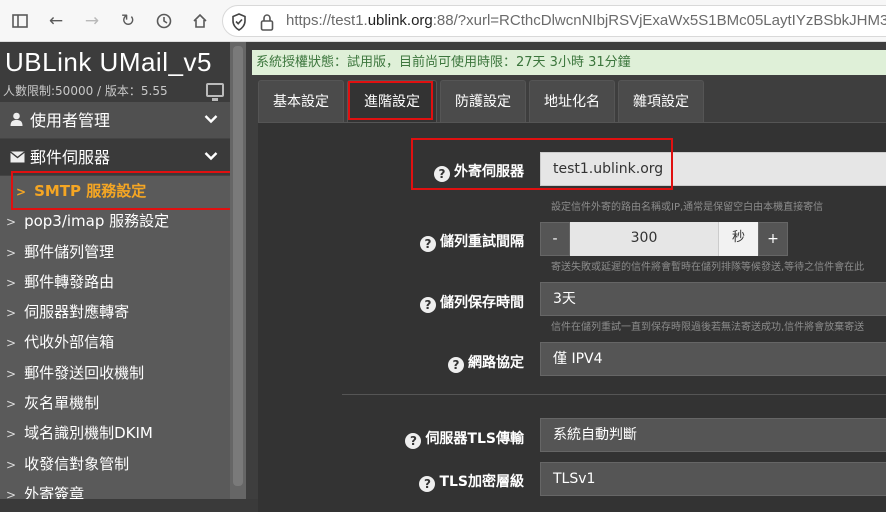  What do you see at coordinates (85, 91) in the screenshot?
I see `version-text: 人數限制:50000 / 版本：5.55` at bounding box center [85, 91].